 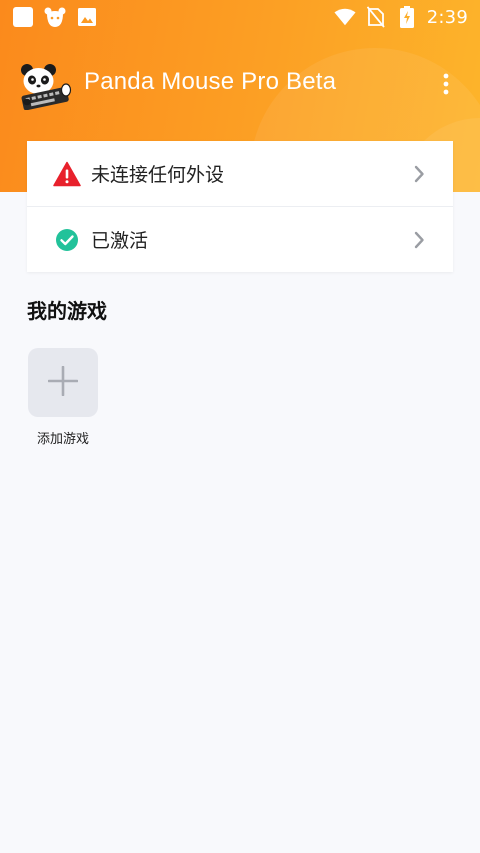 What do you see at coordinates (120, 241) in the screenshot?
I see `activation-status-label: 已激活` at bounding box center [120, 241].